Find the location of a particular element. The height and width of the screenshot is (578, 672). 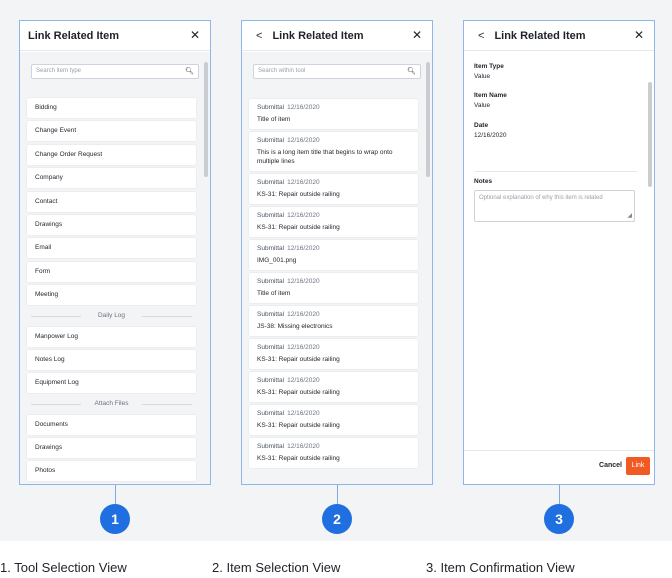

item-title: Title of item is located at coordinates (274, 293).